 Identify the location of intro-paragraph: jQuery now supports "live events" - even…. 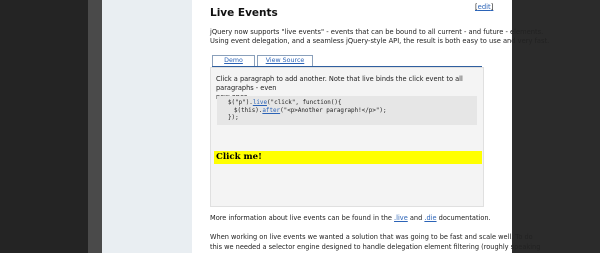
(400, 37).